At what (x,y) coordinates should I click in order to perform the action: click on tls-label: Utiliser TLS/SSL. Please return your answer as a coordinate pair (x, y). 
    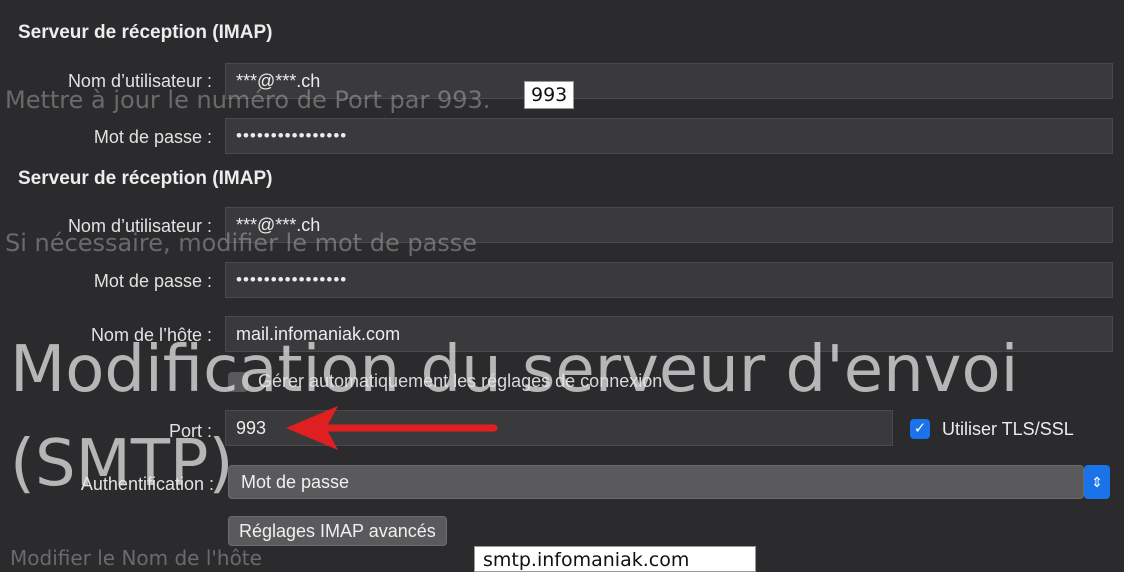
    Looking at the image, I should click on (1008, 429).